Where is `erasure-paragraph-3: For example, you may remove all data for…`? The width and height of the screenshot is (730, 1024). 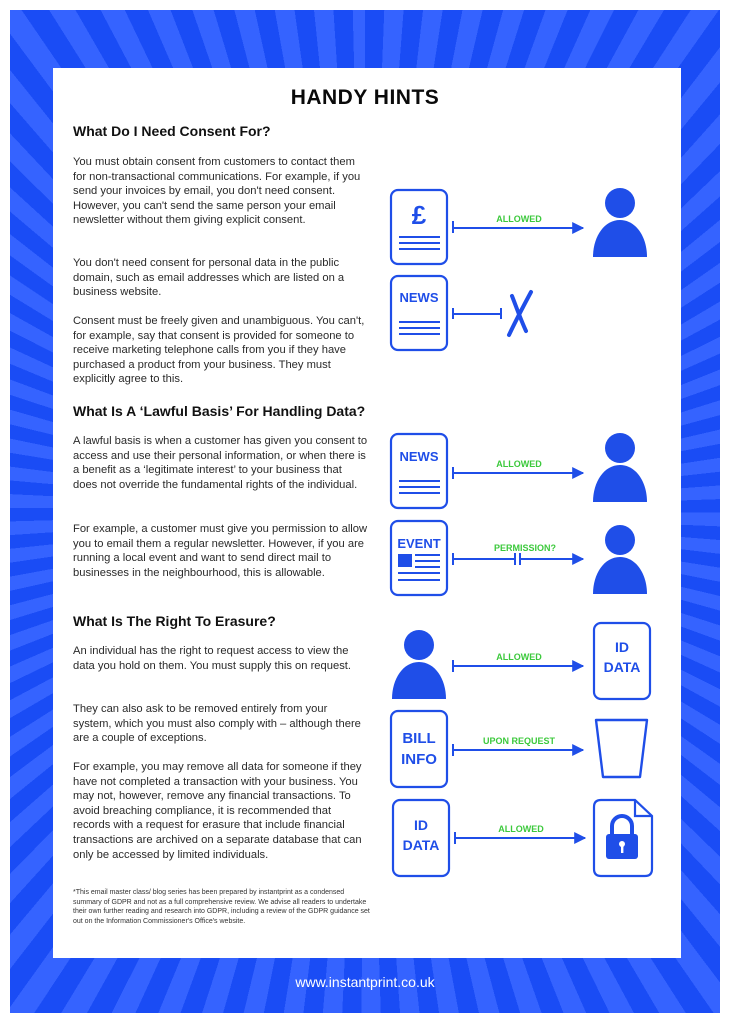
erasure-paragraph-3: For example, you may remove all data for… is located at coordinates (217, 811).